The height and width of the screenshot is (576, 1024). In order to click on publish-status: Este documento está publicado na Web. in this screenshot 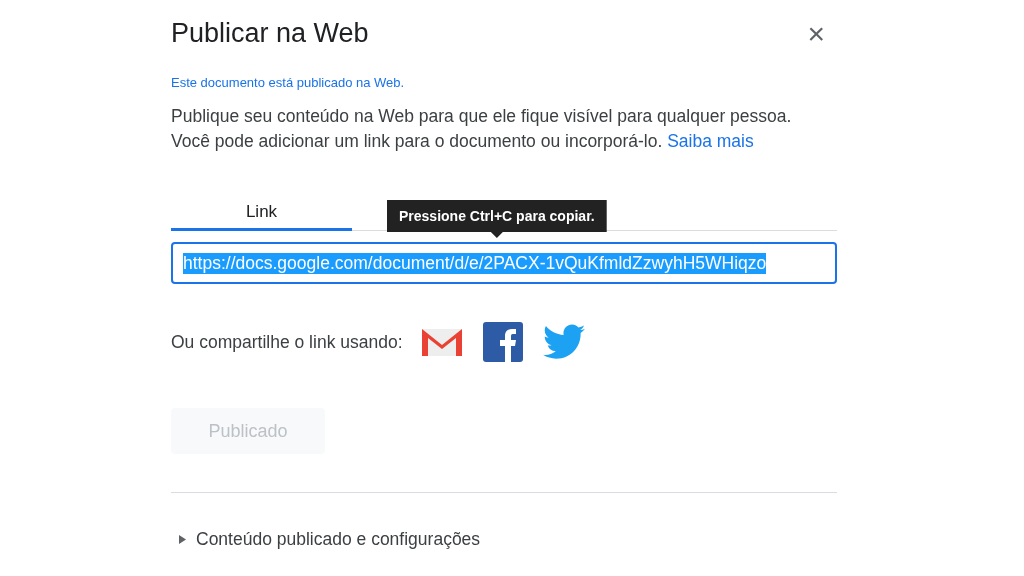, I will do `click(288, 82)`.